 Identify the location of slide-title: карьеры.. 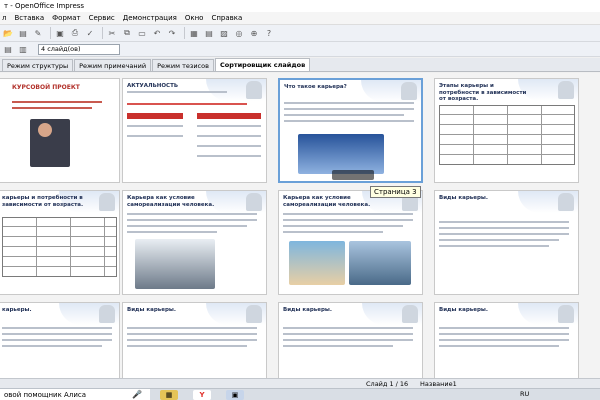
(17, 310).